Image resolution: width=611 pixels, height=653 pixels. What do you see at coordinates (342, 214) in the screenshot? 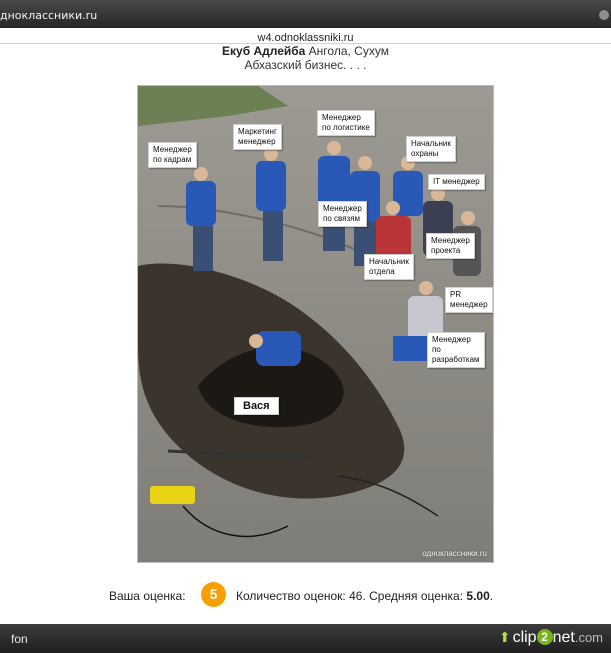
I see `label-relations-manager: Менеджер по связям` at bounding box center [342, 214].